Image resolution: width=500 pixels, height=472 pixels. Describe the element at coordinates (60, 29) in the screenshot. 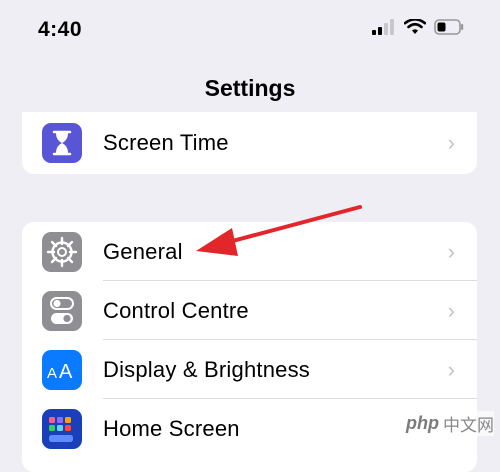

I see `status-time: 4:40` at that location.